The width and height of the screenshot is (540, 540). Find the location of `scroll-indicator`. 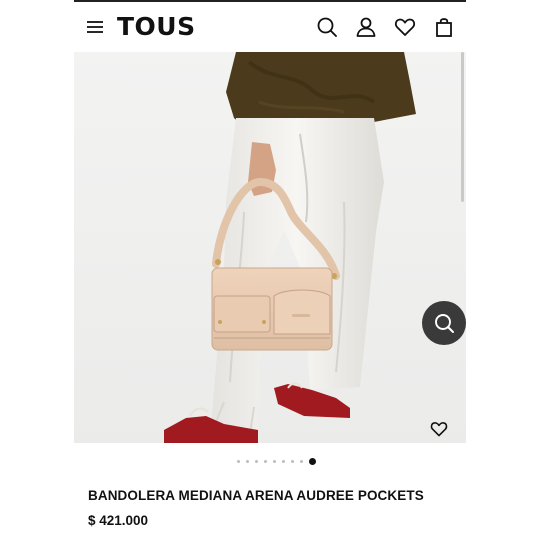

scroll-indicator is located at coordinates (462, 127).